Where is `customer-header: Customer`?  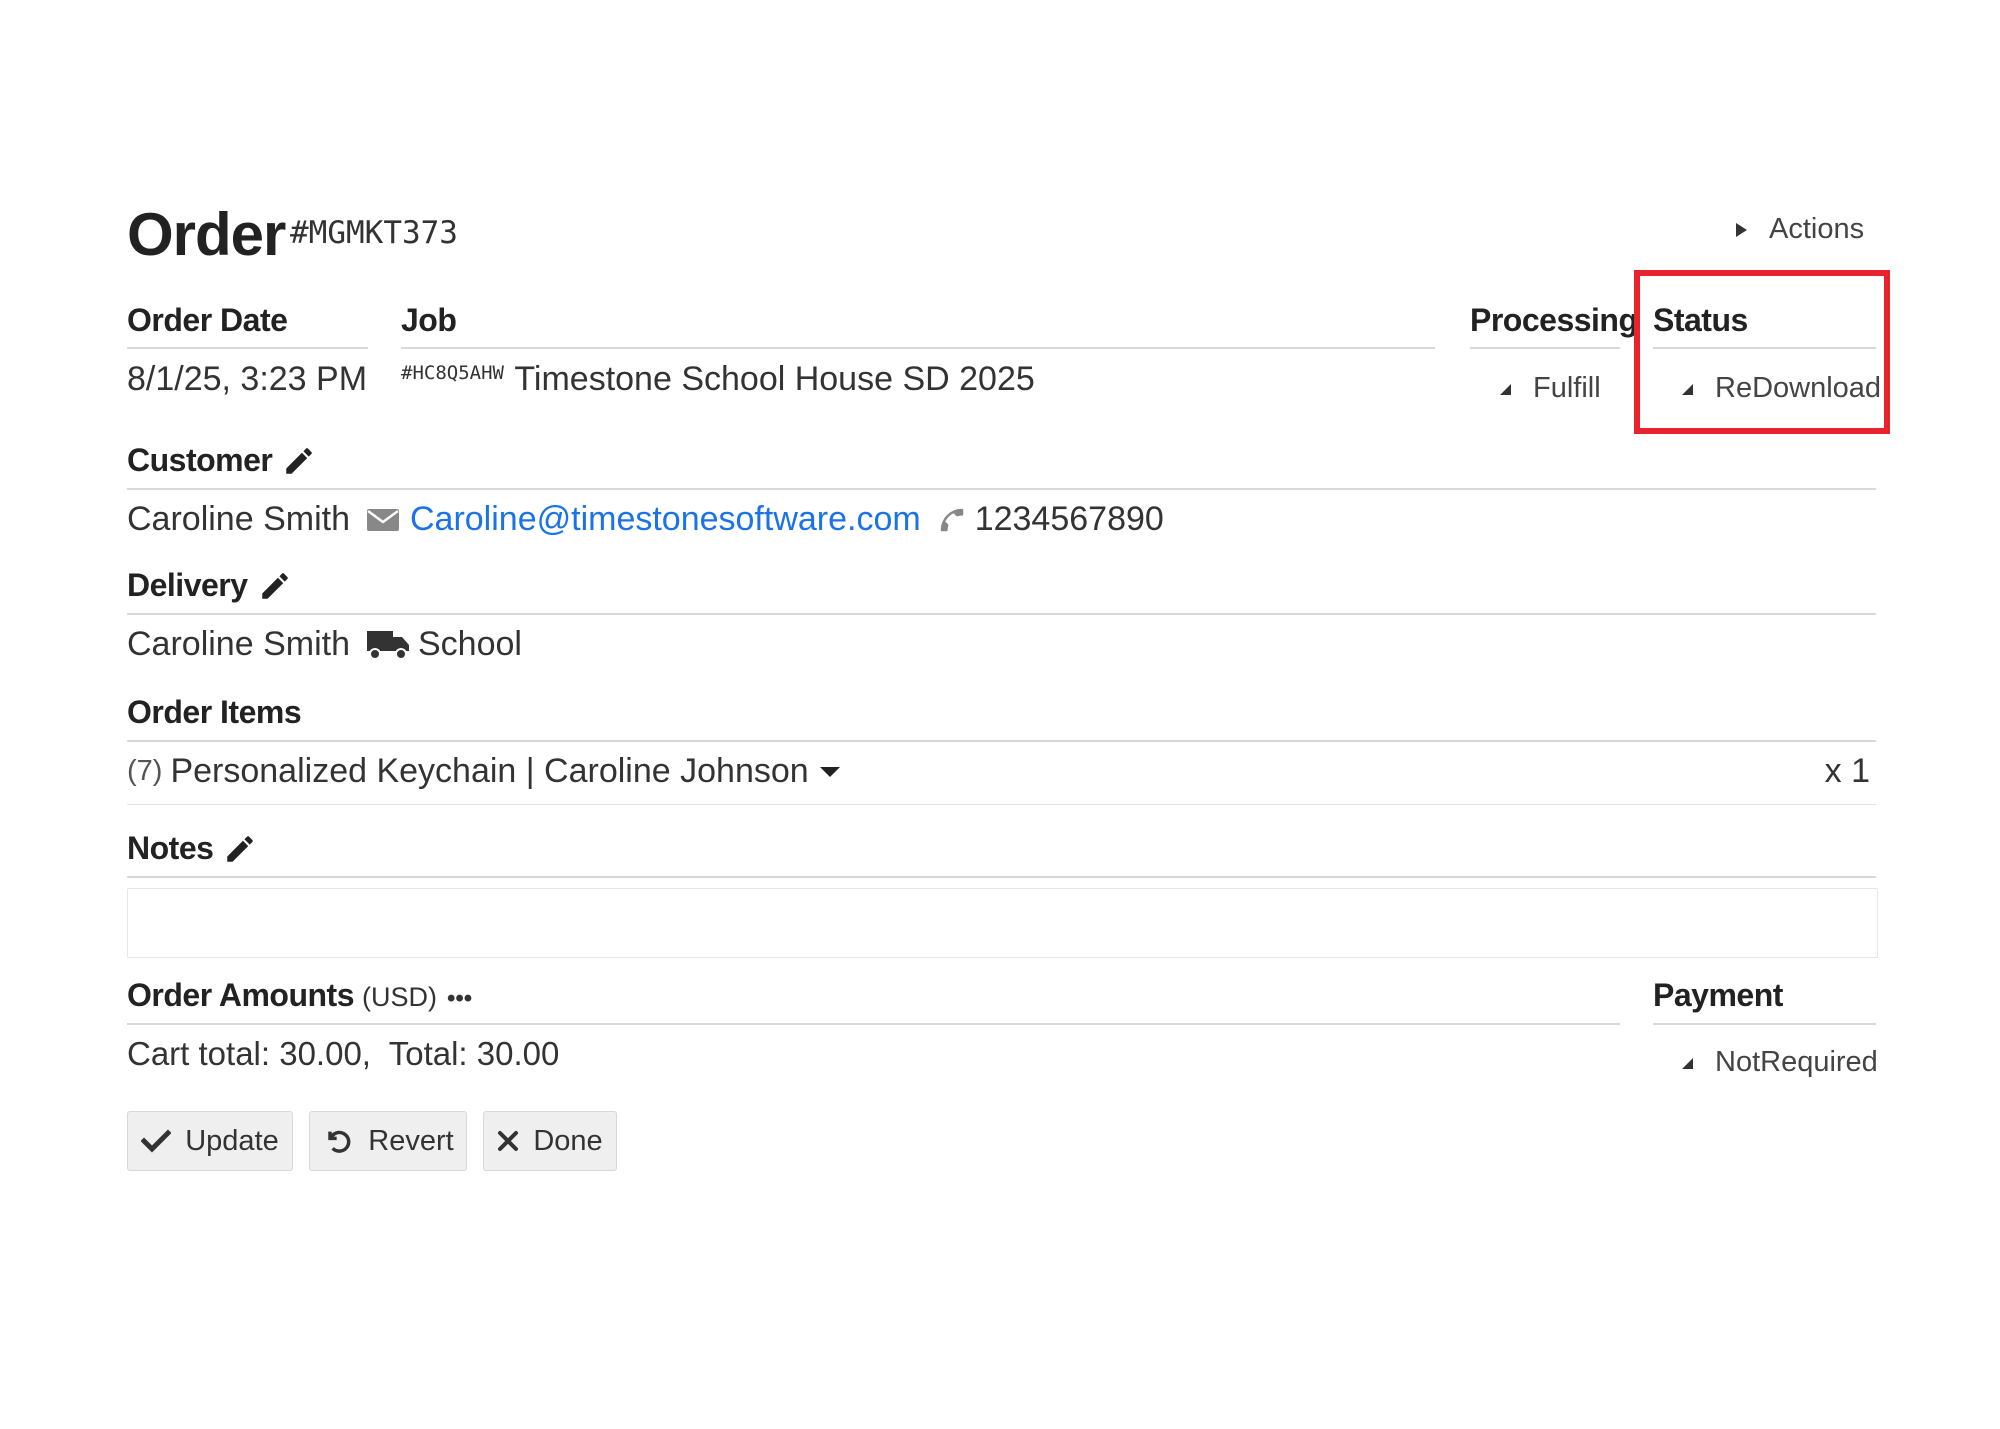 customer-header: Customer is located at coordinates (221, 460).